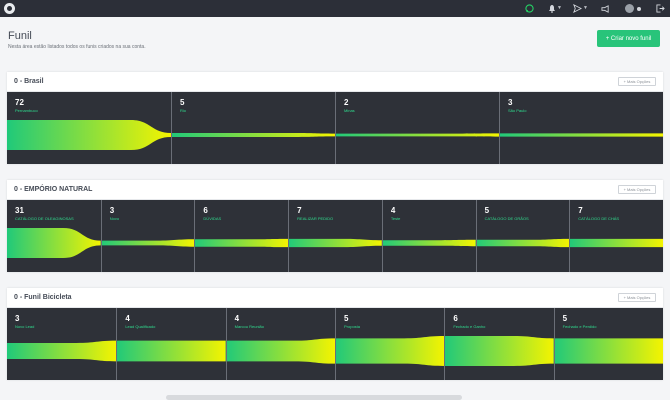 This screenshot has height=400, width=670. I want to click on funnel-stage: 7 REALIZAR PEDIDO, so click(335, 236).